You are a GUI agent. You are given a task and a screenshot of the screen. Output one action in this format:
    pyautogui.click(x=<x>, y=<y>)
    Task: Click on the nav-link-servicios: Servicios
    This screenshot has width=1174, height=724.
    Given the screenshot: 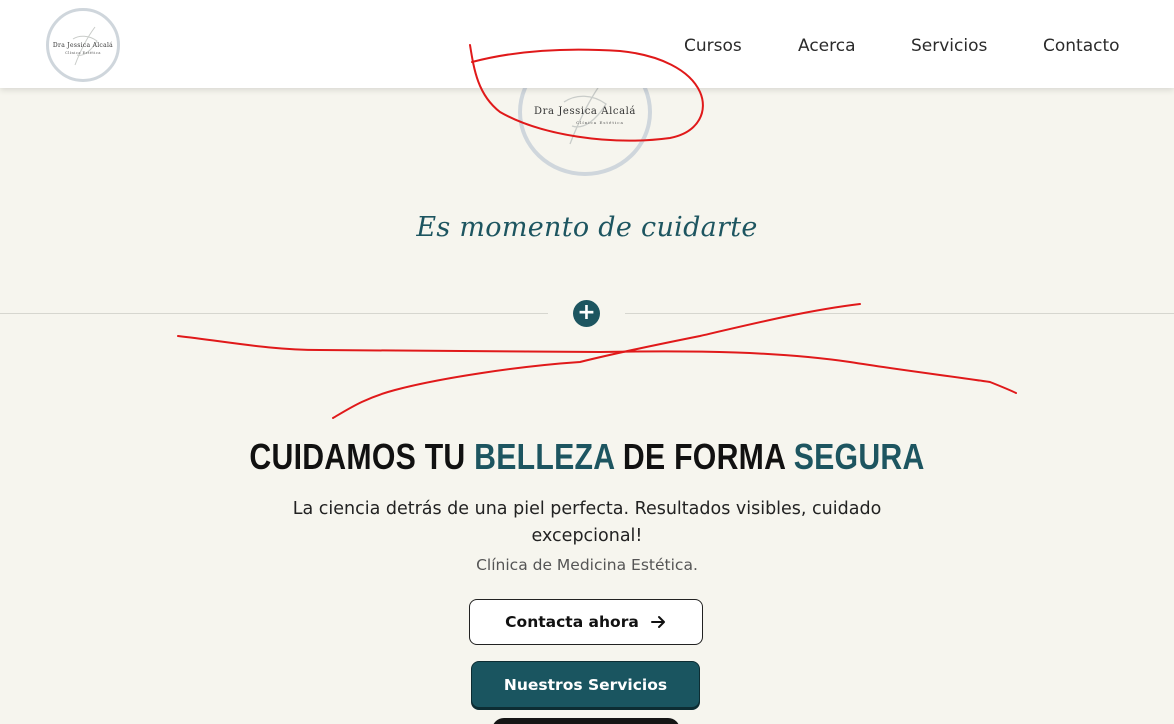 What is the action you would take?
    pyautogui.click(x=949, y=46)
    